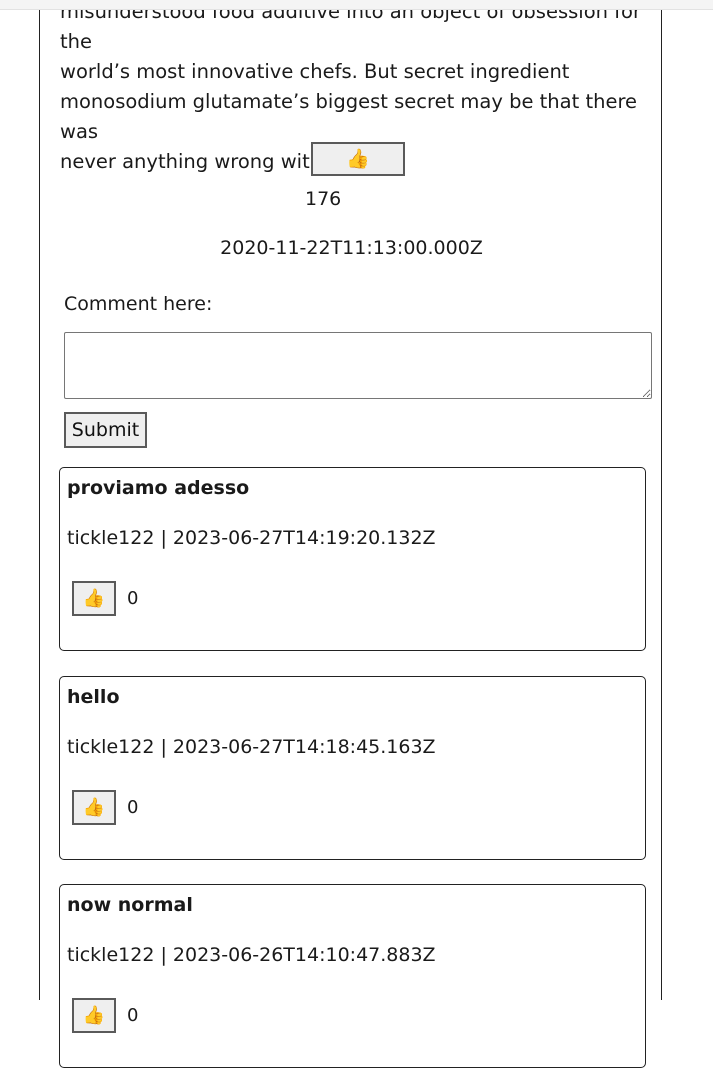 The width and height of the screenshot is (713, 1068). I want to click on comment-title: now normal, so click(130, 905).